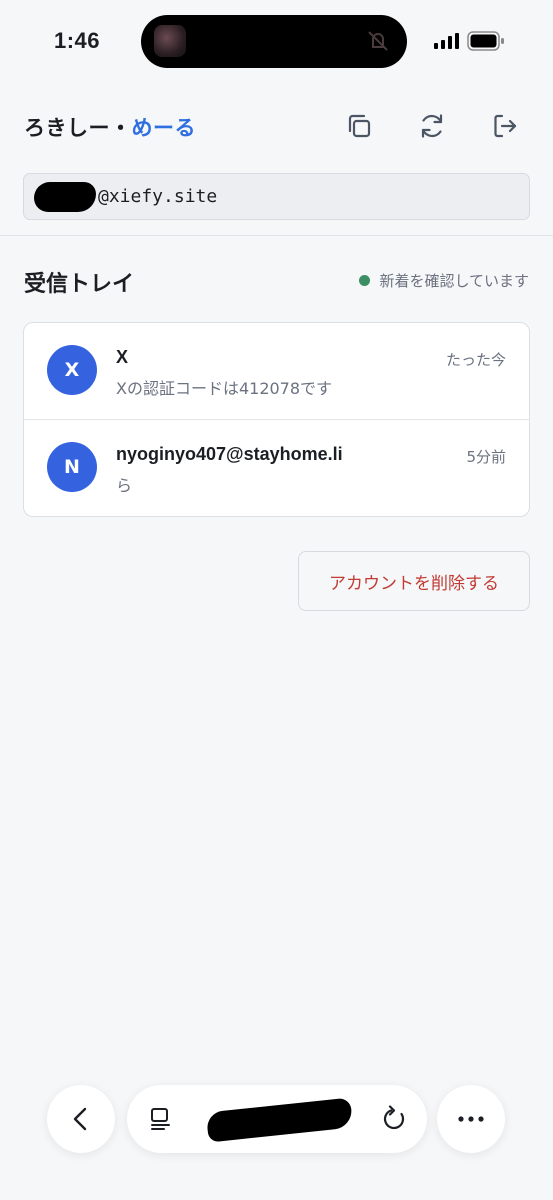 This screenshot has height=1200, width=553. What do you see at coordinates (78, 128) in the screenshot?
I see `app-title-main: ろきしー・` at bounding box center [78, 128].